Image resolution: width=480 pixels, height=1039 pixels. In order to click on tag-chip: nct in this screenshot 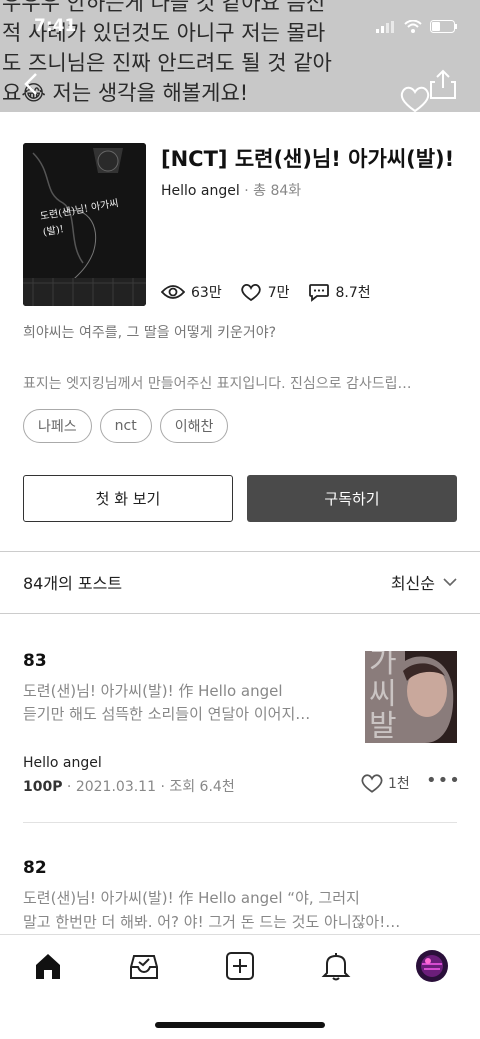, I will do `click(125, 426)`.